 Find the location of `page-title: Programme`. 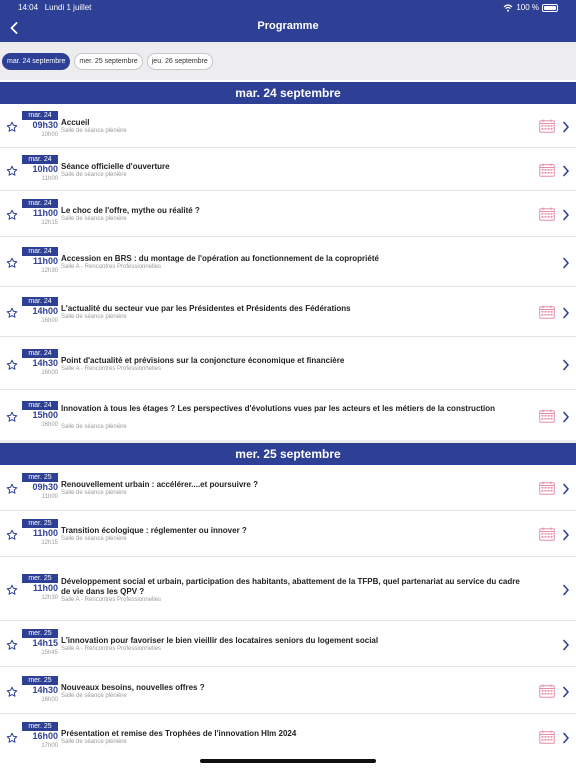

page-title: Programme is located at coordinates (288, 26).